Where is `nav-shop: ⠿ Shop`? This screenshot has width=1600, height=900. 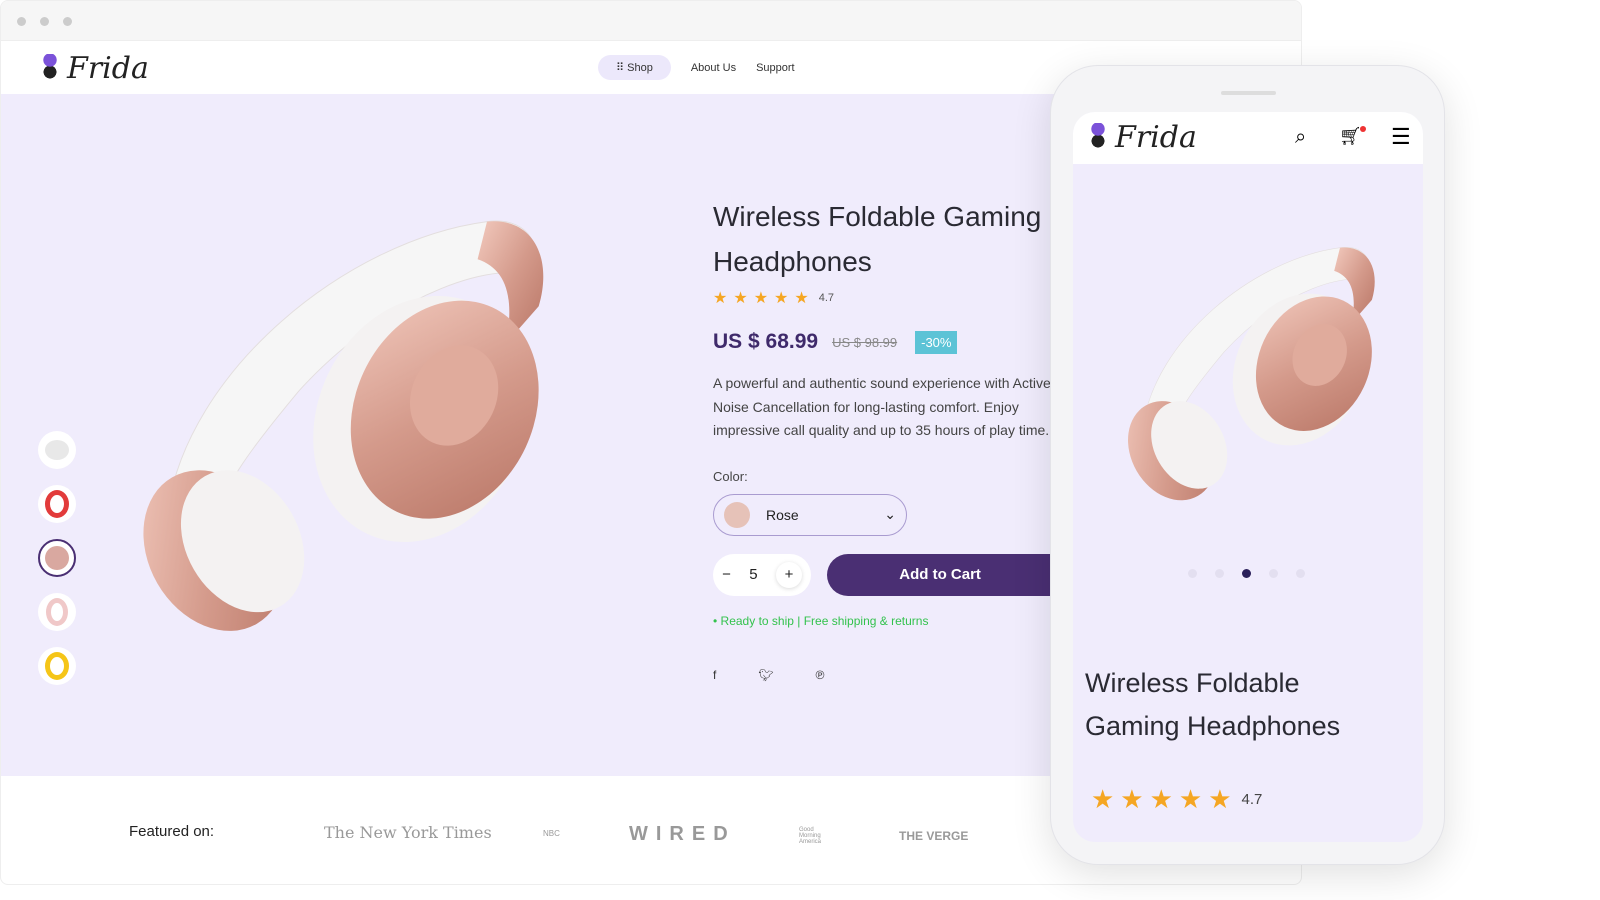
nav-shop: ⠿ Shop is located at coordinates (634, 67).